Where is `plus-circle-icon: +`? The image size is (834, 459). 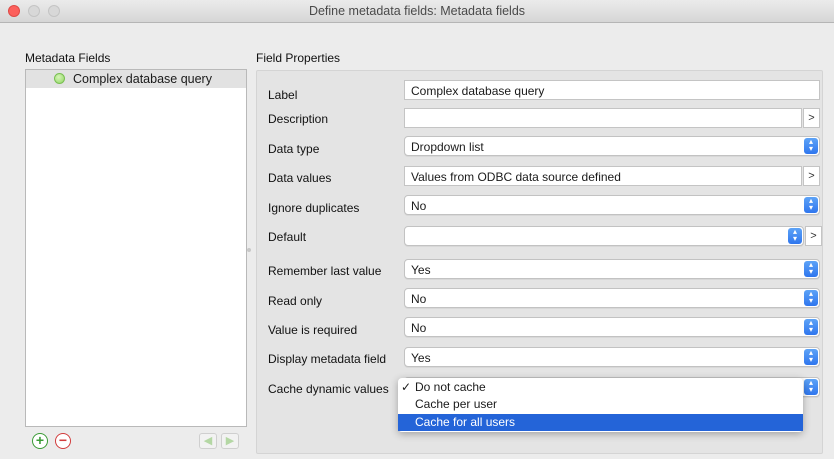 plus-circle-icon: + is located at coordinates (40, 440).